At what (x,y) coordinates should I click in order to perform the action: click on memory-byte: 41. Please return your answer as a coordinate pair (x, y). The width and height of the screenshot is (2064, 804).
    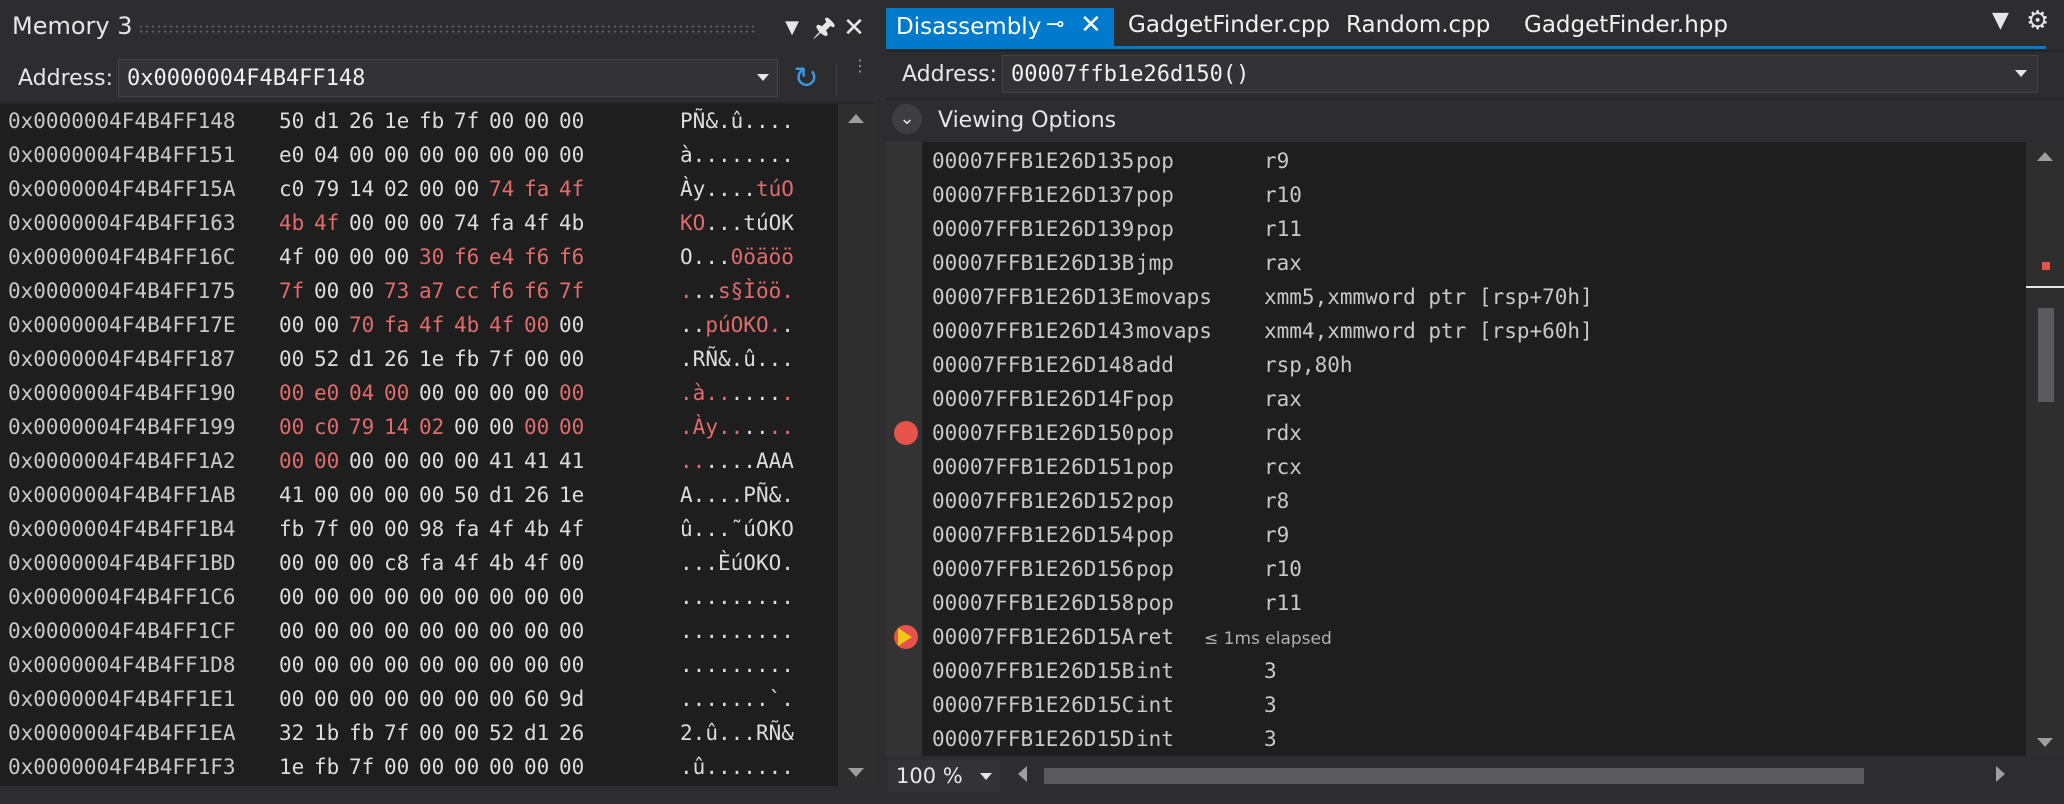
    Looking at the image, I should click on (571, 461).